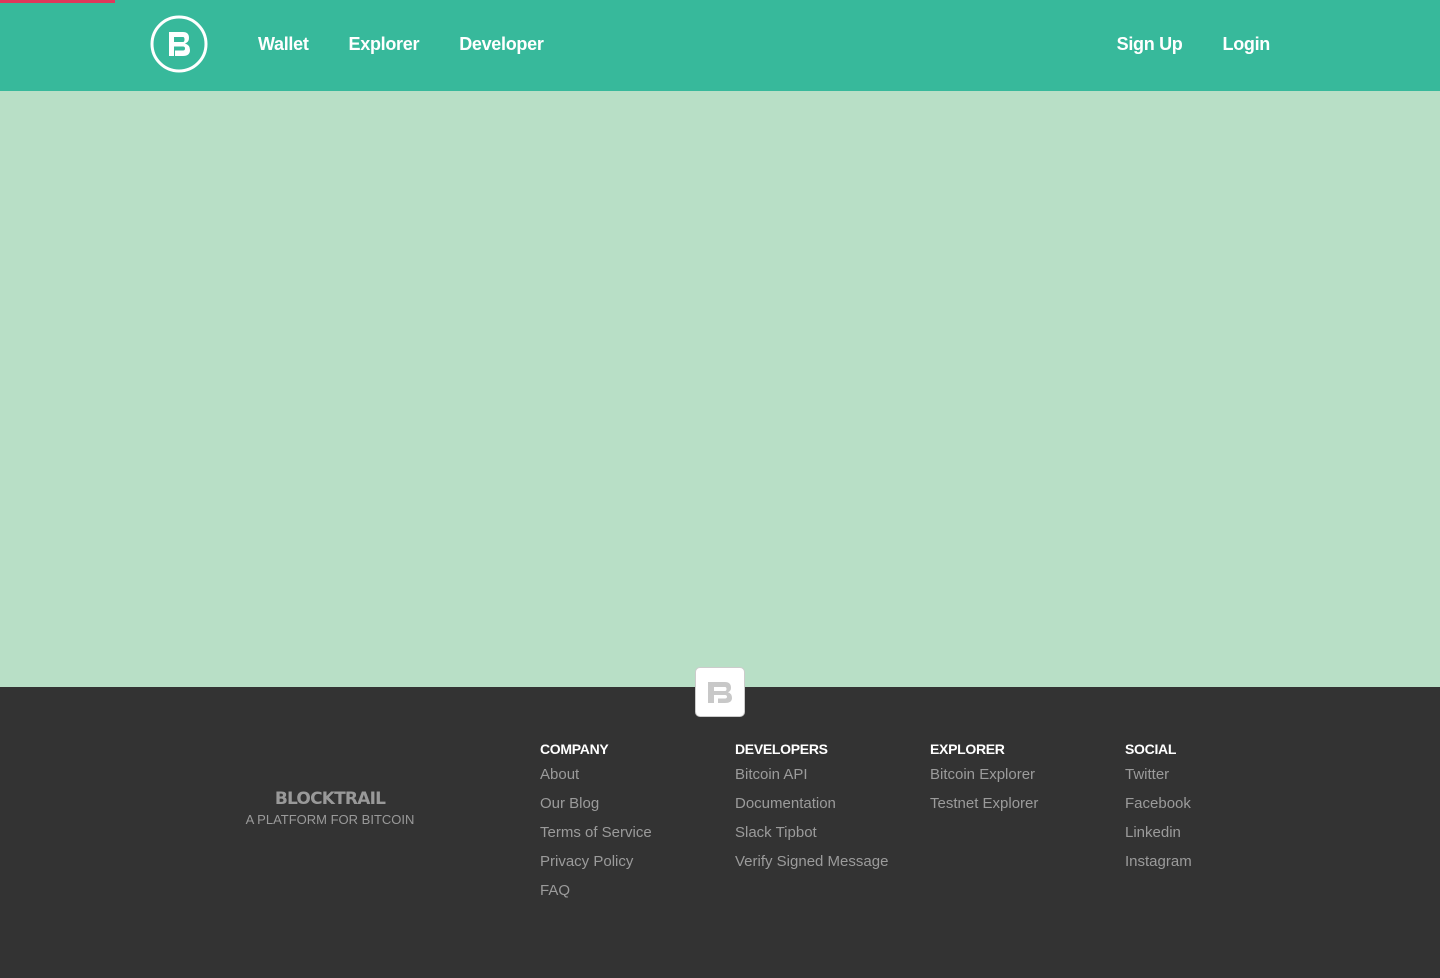 This screenshot has height=978, width=1440. I want to click on footer-link-documentation: Documentation, so click(830, 803).